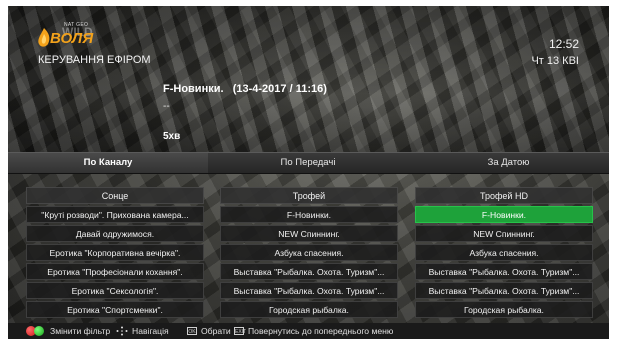  What do you see at coordinates (166, 106) in the screenshot?
I see `program-description: --` at bounding box center [166, 106].